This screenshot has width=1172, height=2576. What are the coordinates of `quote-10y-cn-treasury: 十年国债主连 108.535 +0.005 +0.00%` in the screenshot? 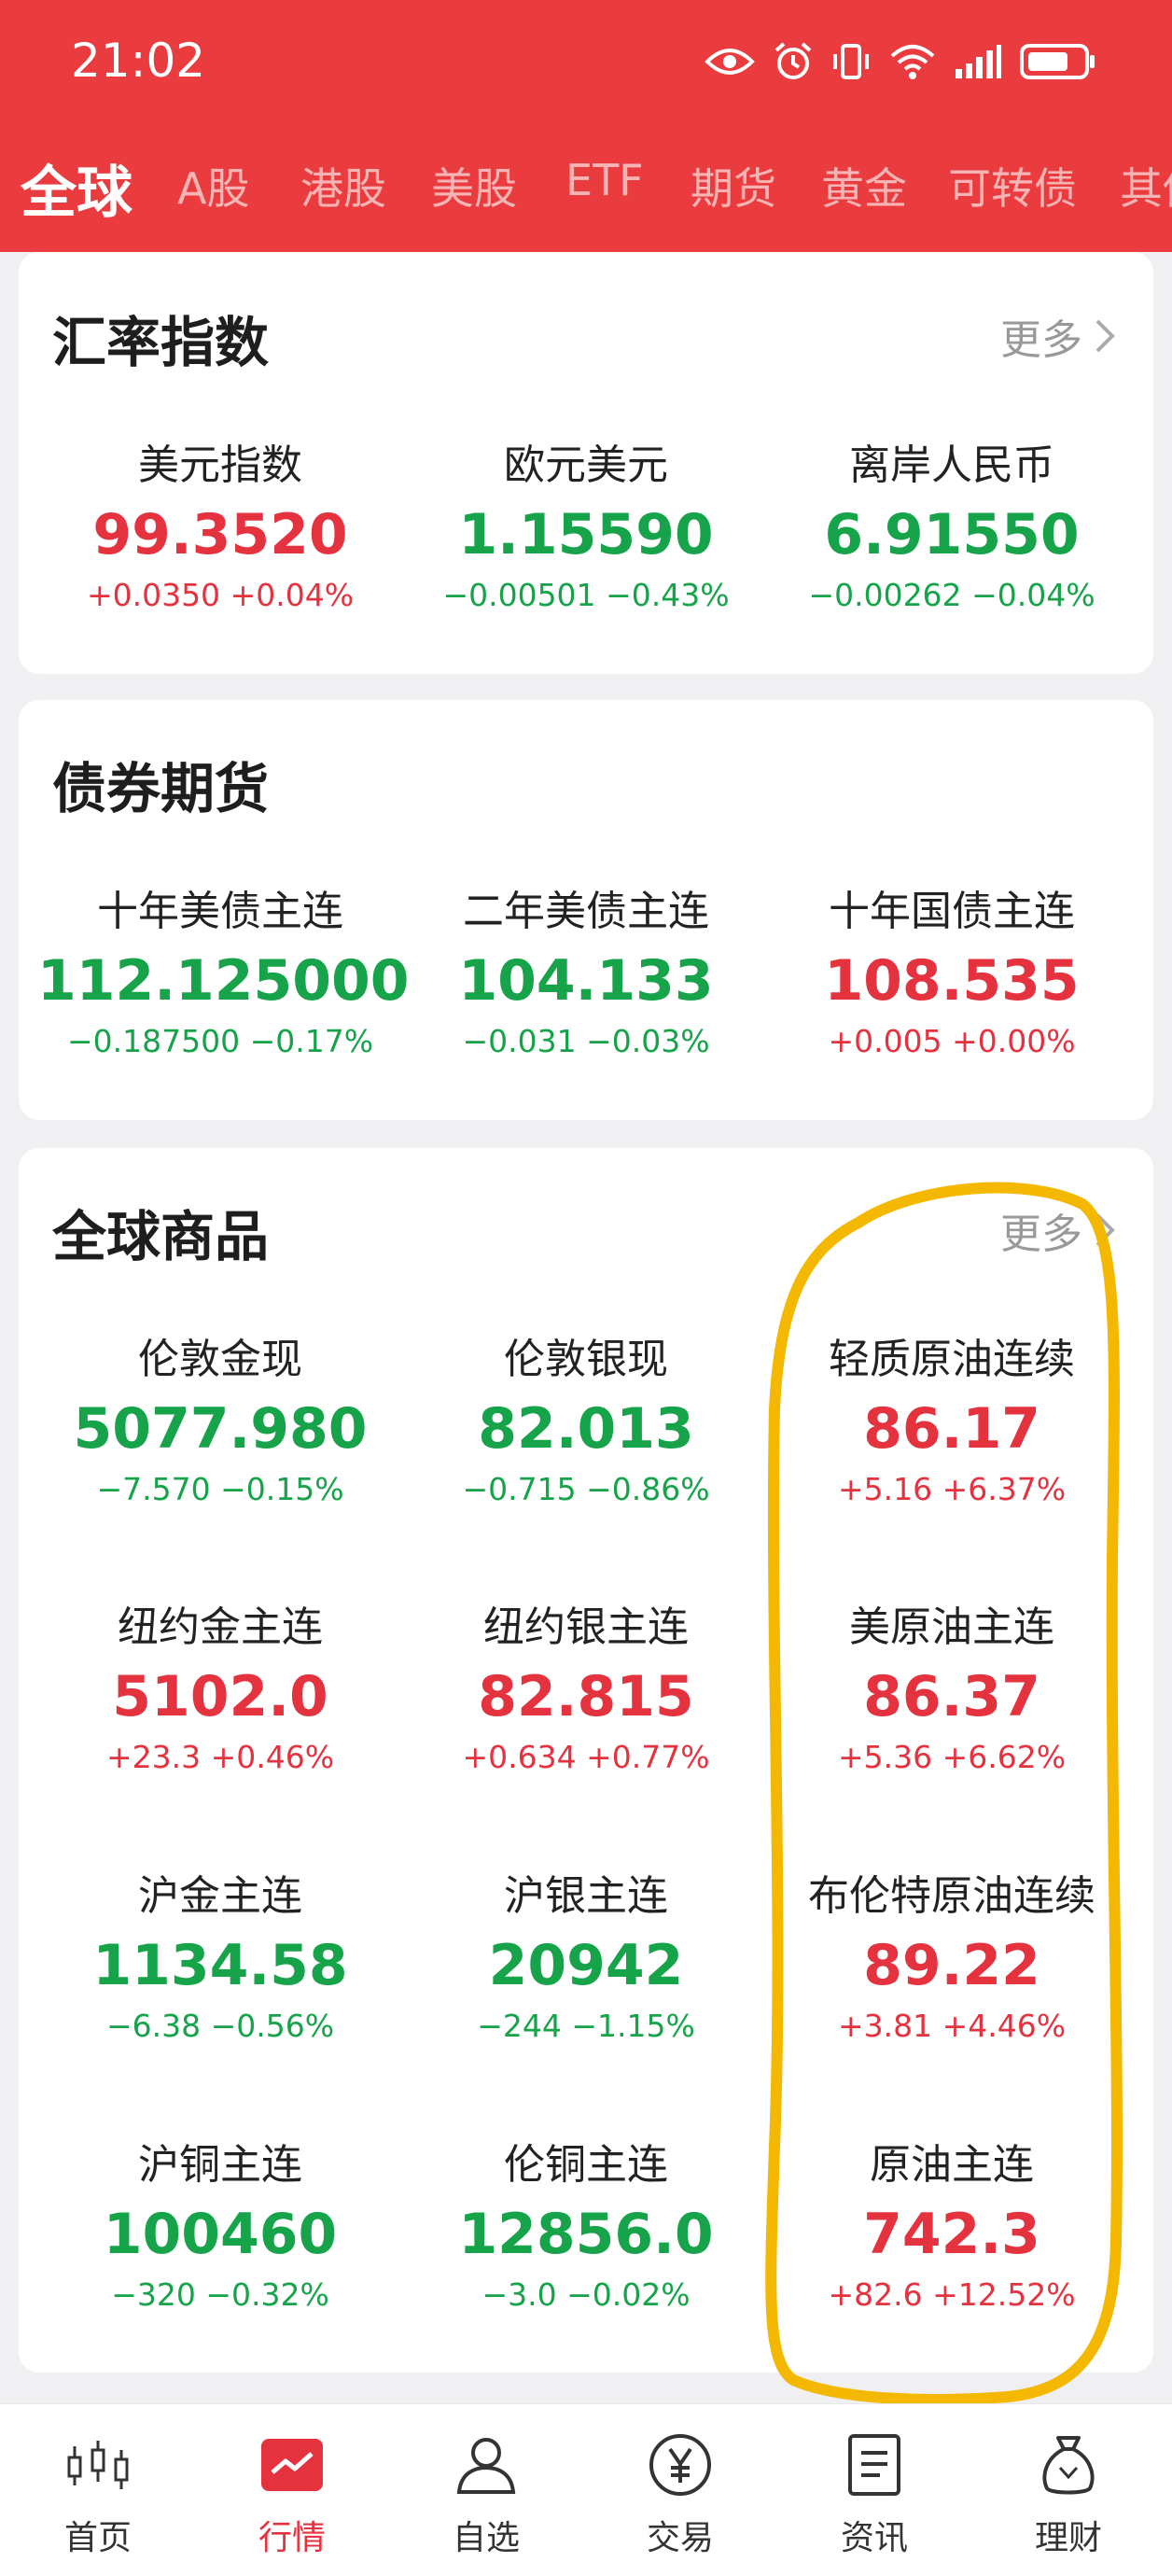 It's located at (952, 968).